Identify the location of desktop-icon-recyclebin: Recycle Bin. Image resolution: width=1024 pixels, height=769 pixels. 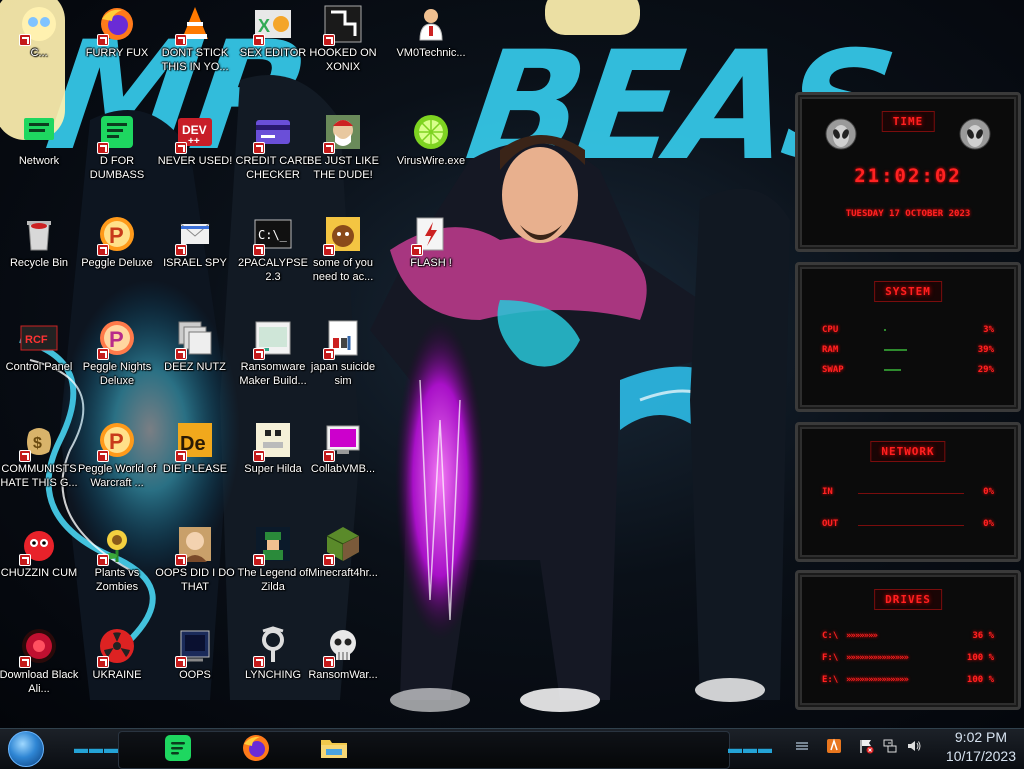
(40, 242).